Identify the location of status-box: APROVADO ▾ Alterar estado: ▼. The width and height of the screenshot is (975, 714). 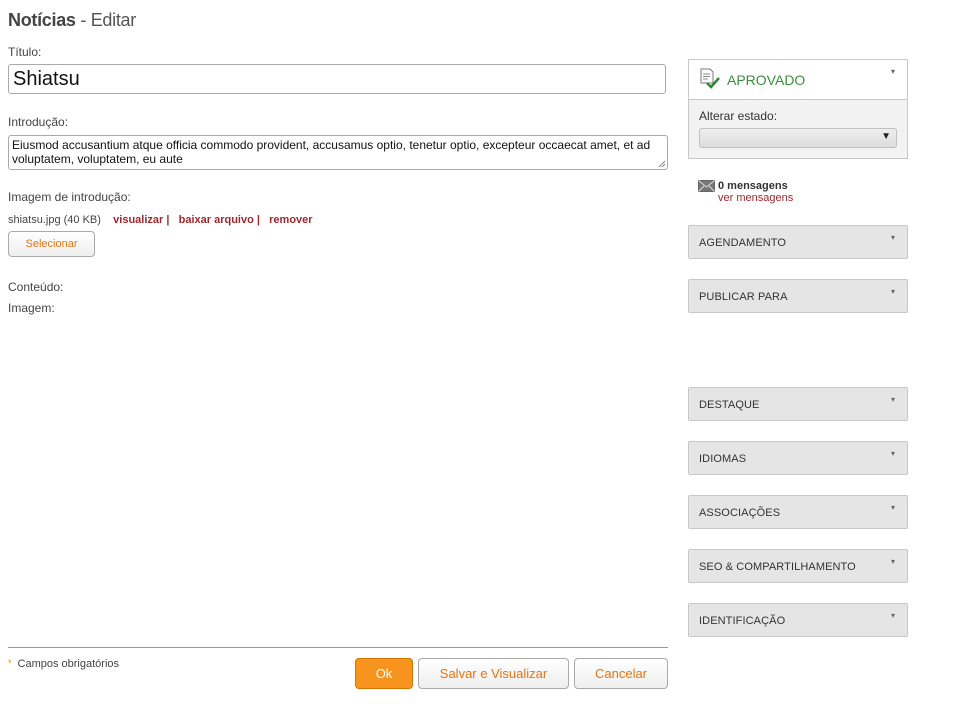
(798, 109).